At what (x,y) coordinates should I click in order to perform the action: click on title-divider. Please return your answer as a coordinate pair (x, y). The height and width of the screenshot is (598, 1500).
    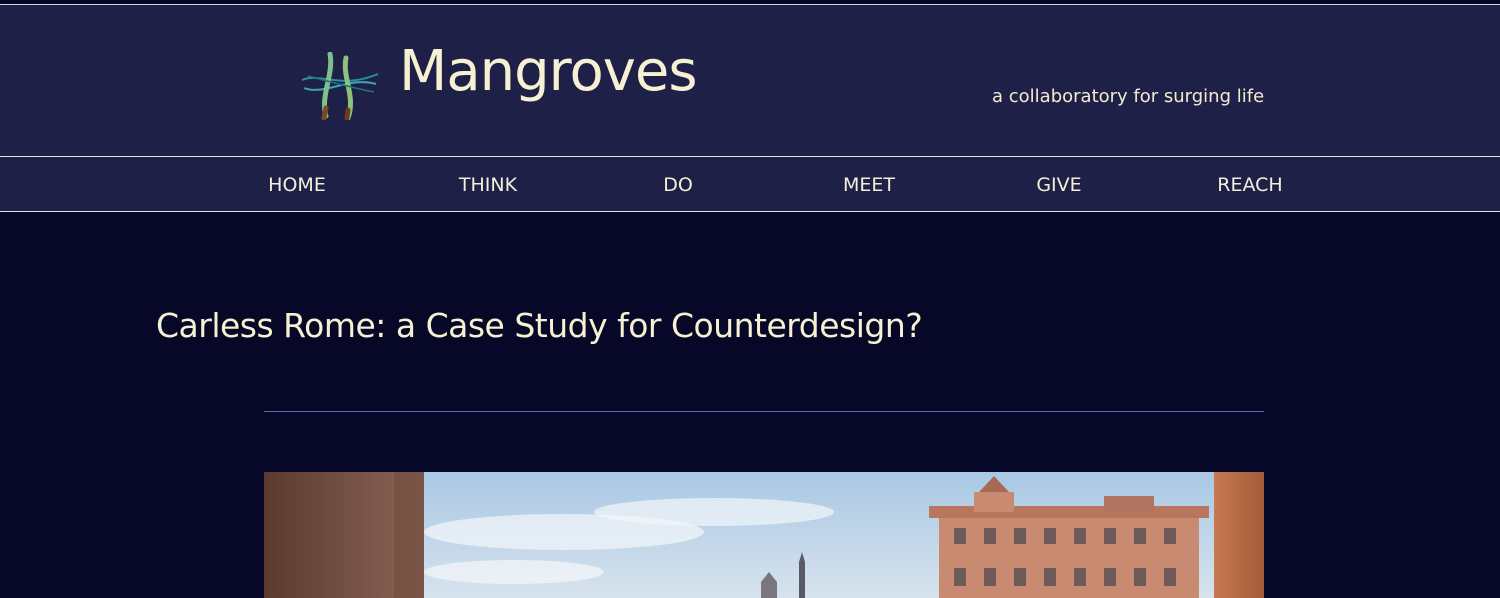
    Looking at the image, I should click on (764, 411).